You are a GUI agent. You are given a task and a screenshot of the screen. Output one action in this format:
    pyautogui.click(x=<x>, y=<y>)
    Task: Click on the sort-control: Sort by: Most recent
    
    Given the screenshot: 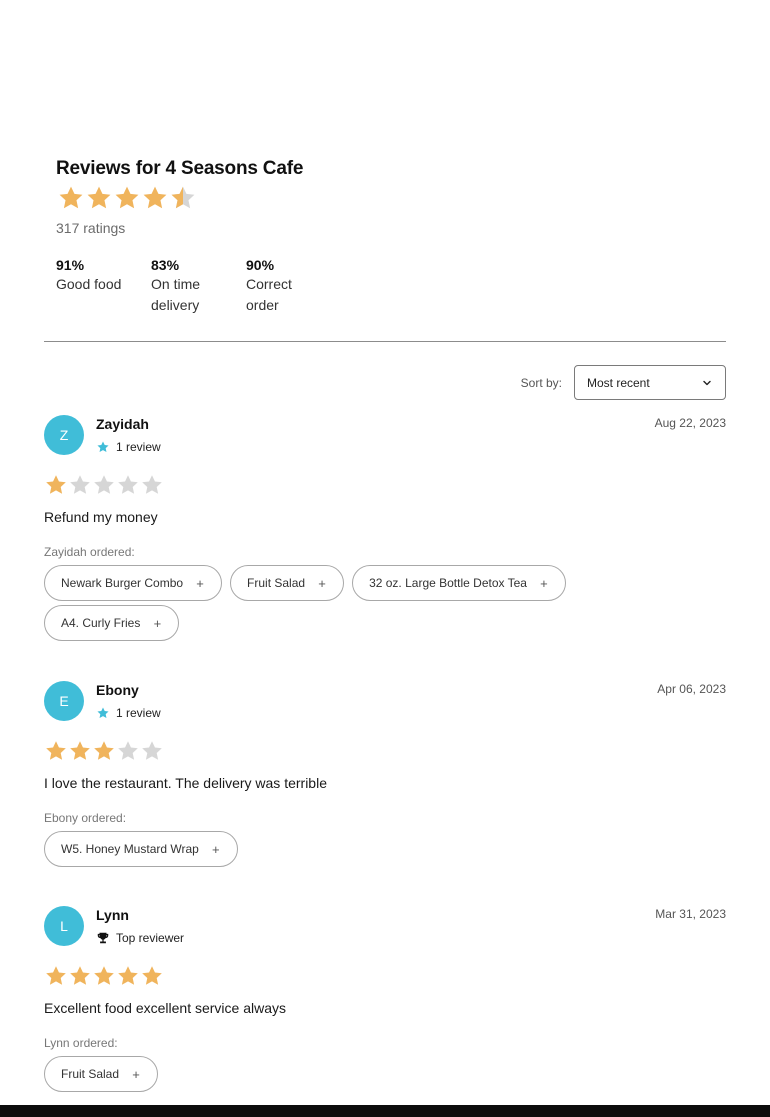 What is the action you would take?
    pyautogui.click(x=623, y=382)
    